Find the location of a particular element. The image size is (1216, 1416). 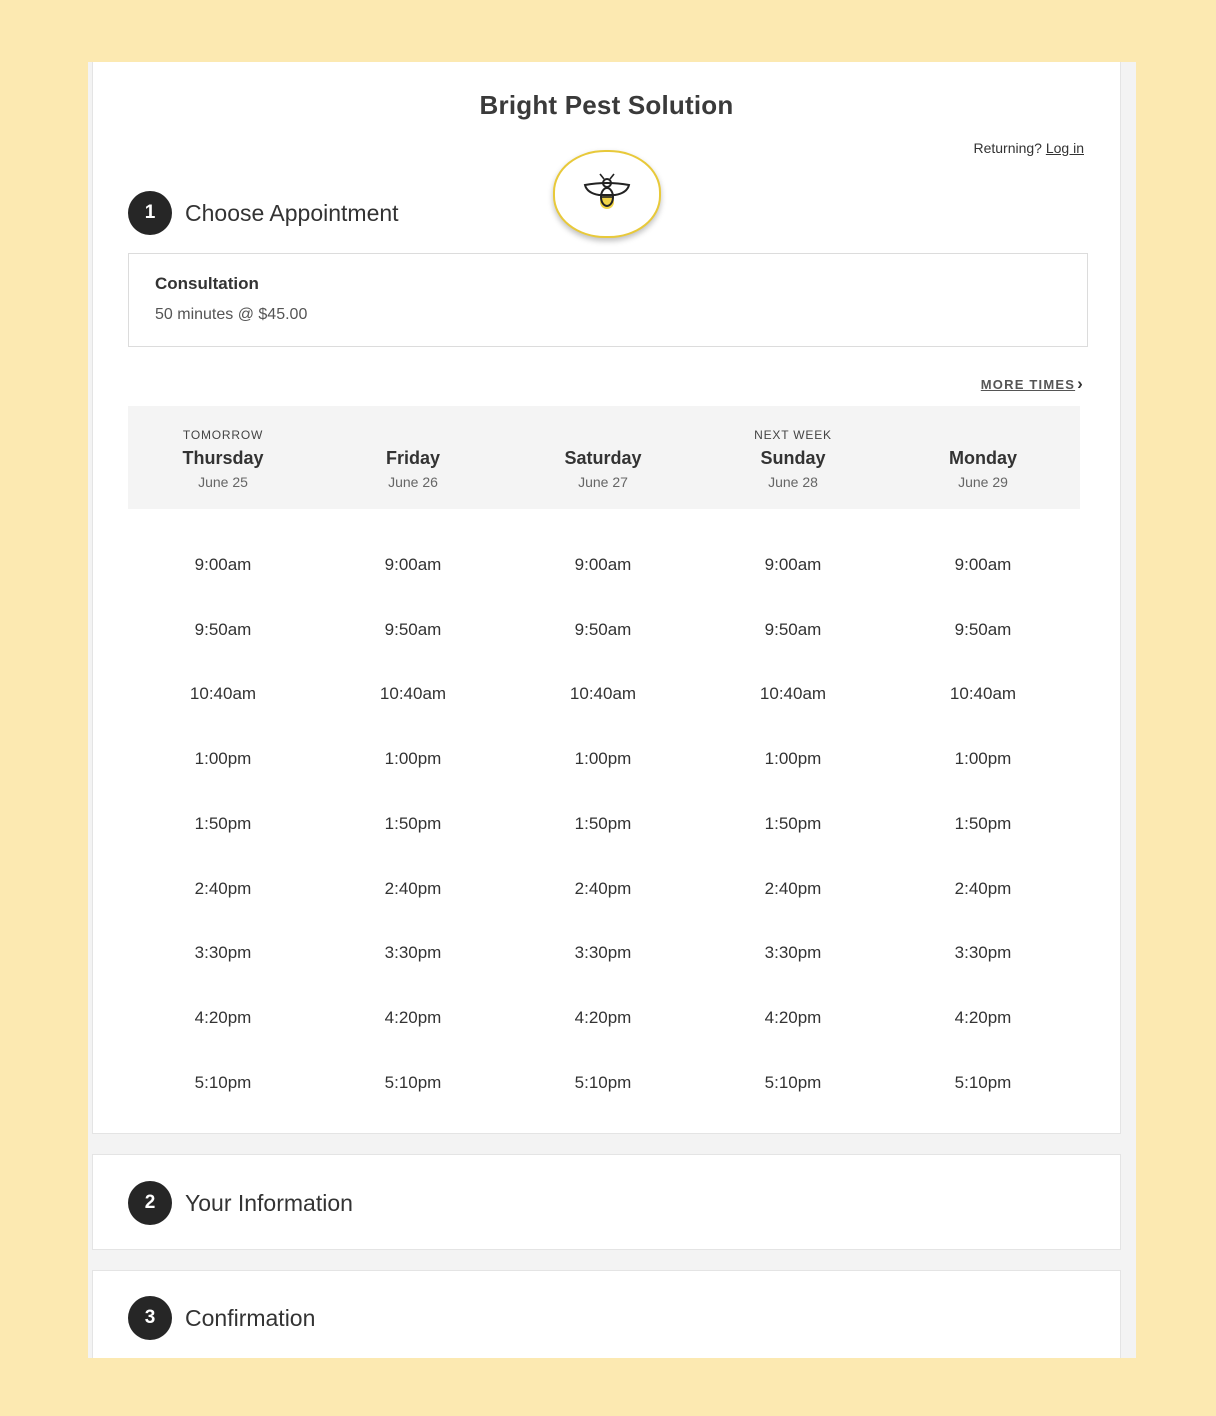

more-times-link: MORE TIMES › is located at coordinates (1032, 384).